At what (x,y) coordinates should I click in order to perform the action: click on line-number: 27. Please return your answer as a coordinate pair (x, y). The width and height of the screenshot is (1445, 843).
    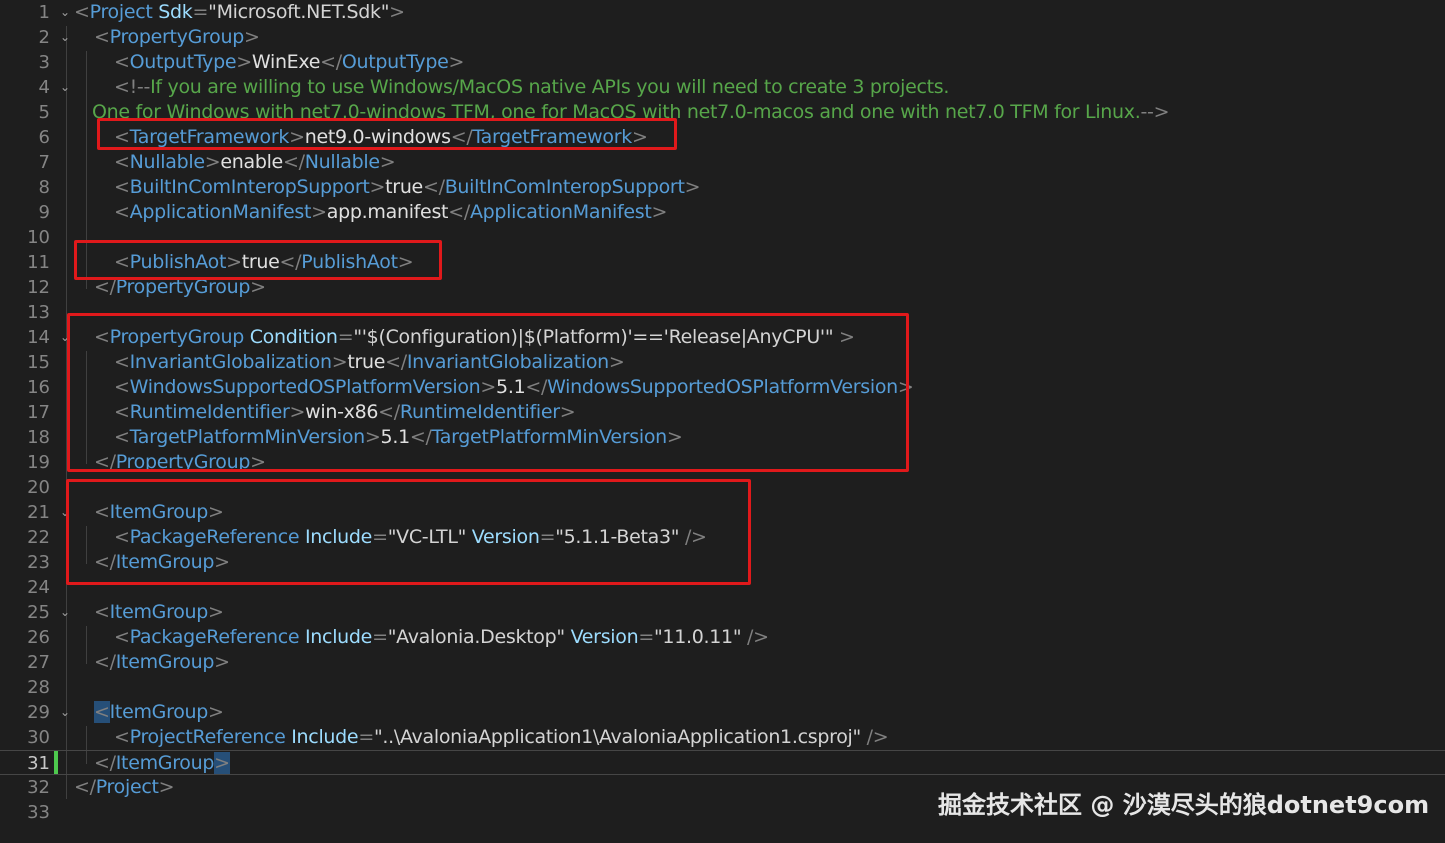
    Looking at the image, I should click on (38, 662).